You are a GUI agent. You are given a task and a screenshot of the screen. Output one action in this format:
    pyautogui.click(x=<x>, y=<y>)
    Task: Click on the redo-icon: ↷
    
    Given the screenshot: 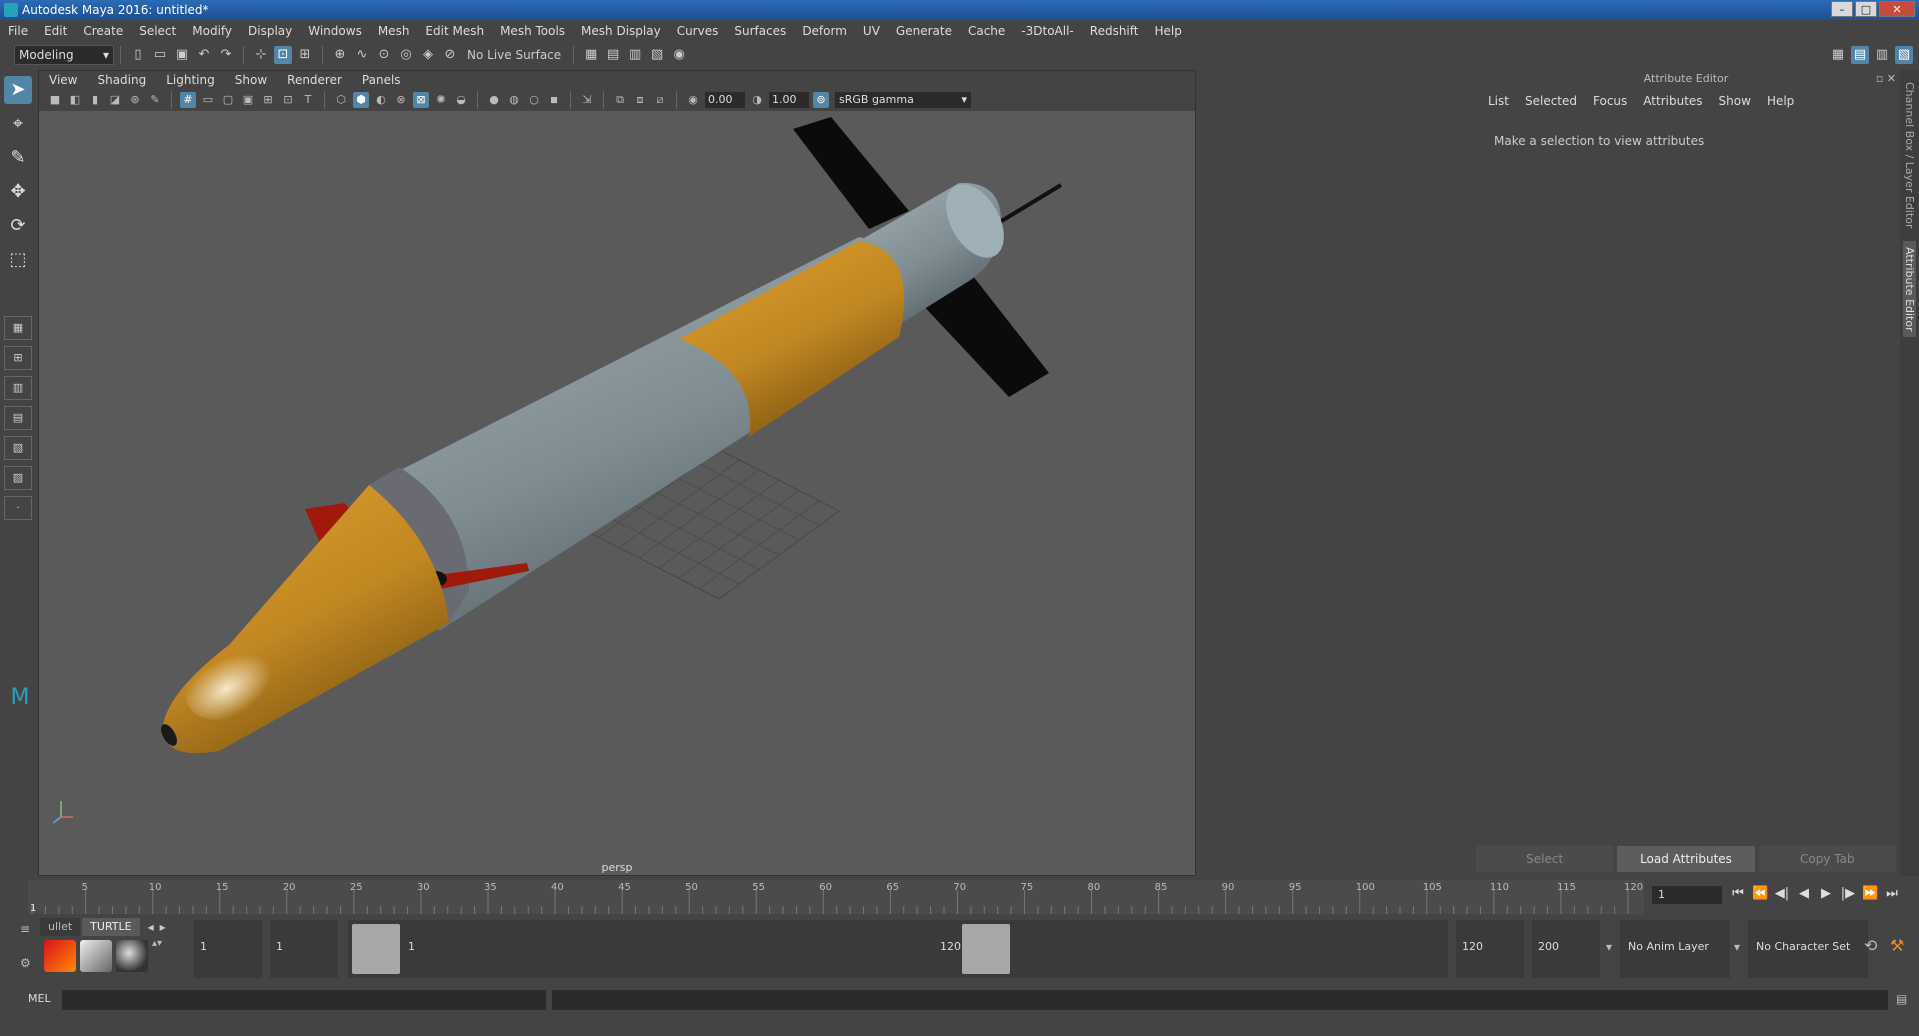 What is the action you would take?
    pyautogui.click(x=226, y=55)
    